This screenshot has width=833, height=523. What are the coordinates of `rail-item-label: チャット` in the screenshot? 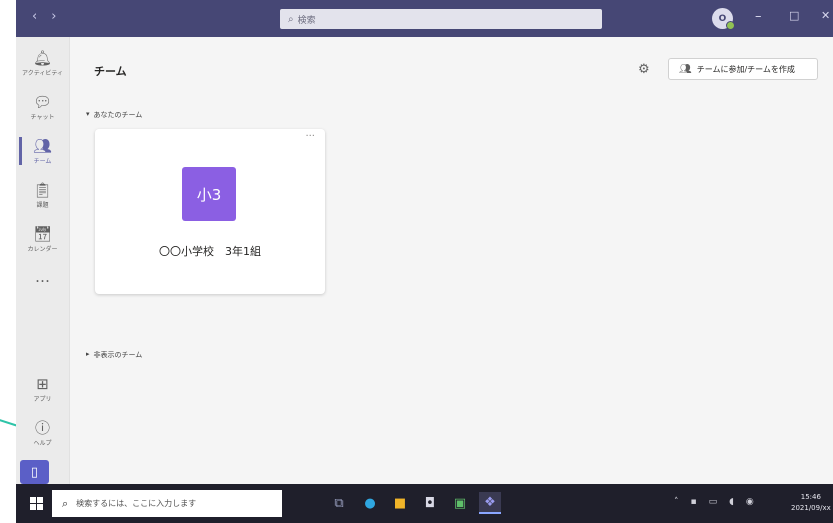 It's located at (42, 117).